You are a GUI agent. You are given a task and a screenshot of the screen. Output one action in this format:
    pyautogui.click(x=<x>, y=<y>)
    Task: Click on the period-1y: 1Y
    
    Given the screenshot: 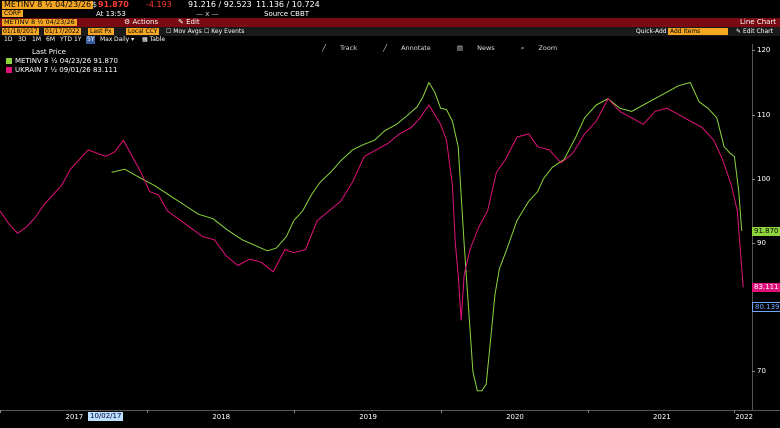 What is the action you would take?
    pyautogui.click(x=77, y=40)
    